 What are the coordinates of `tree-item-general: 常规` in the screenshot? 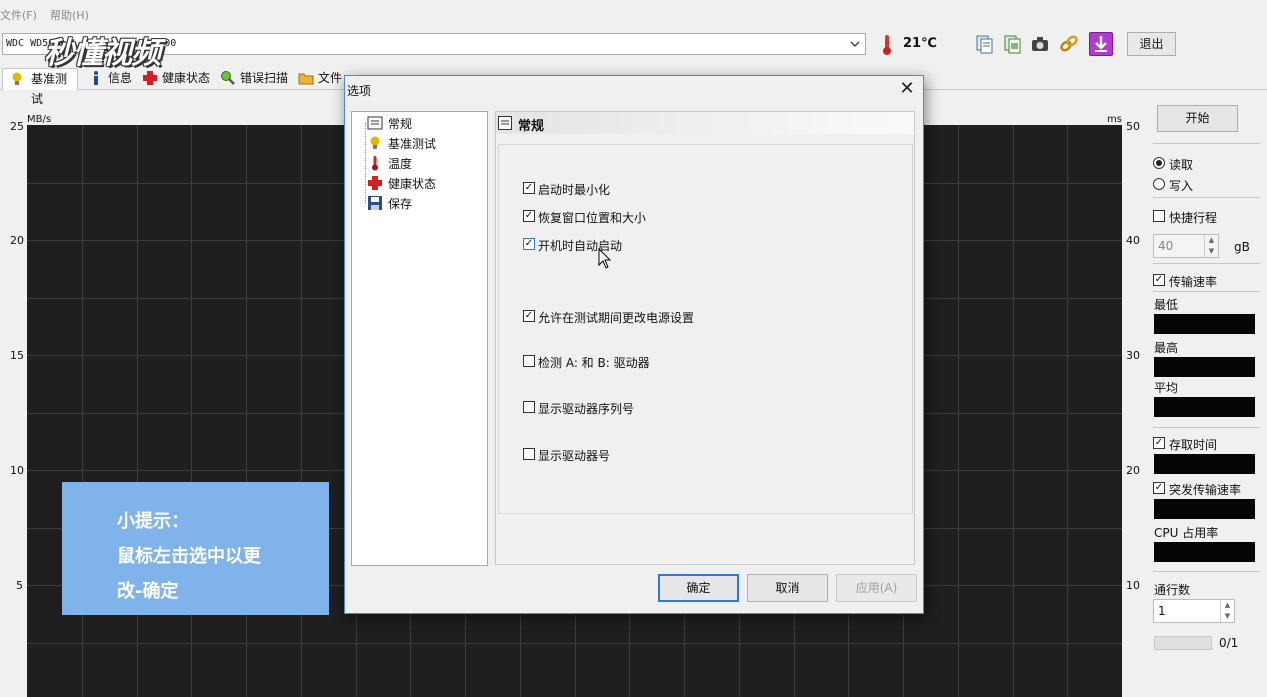 It's located at (400, 123).